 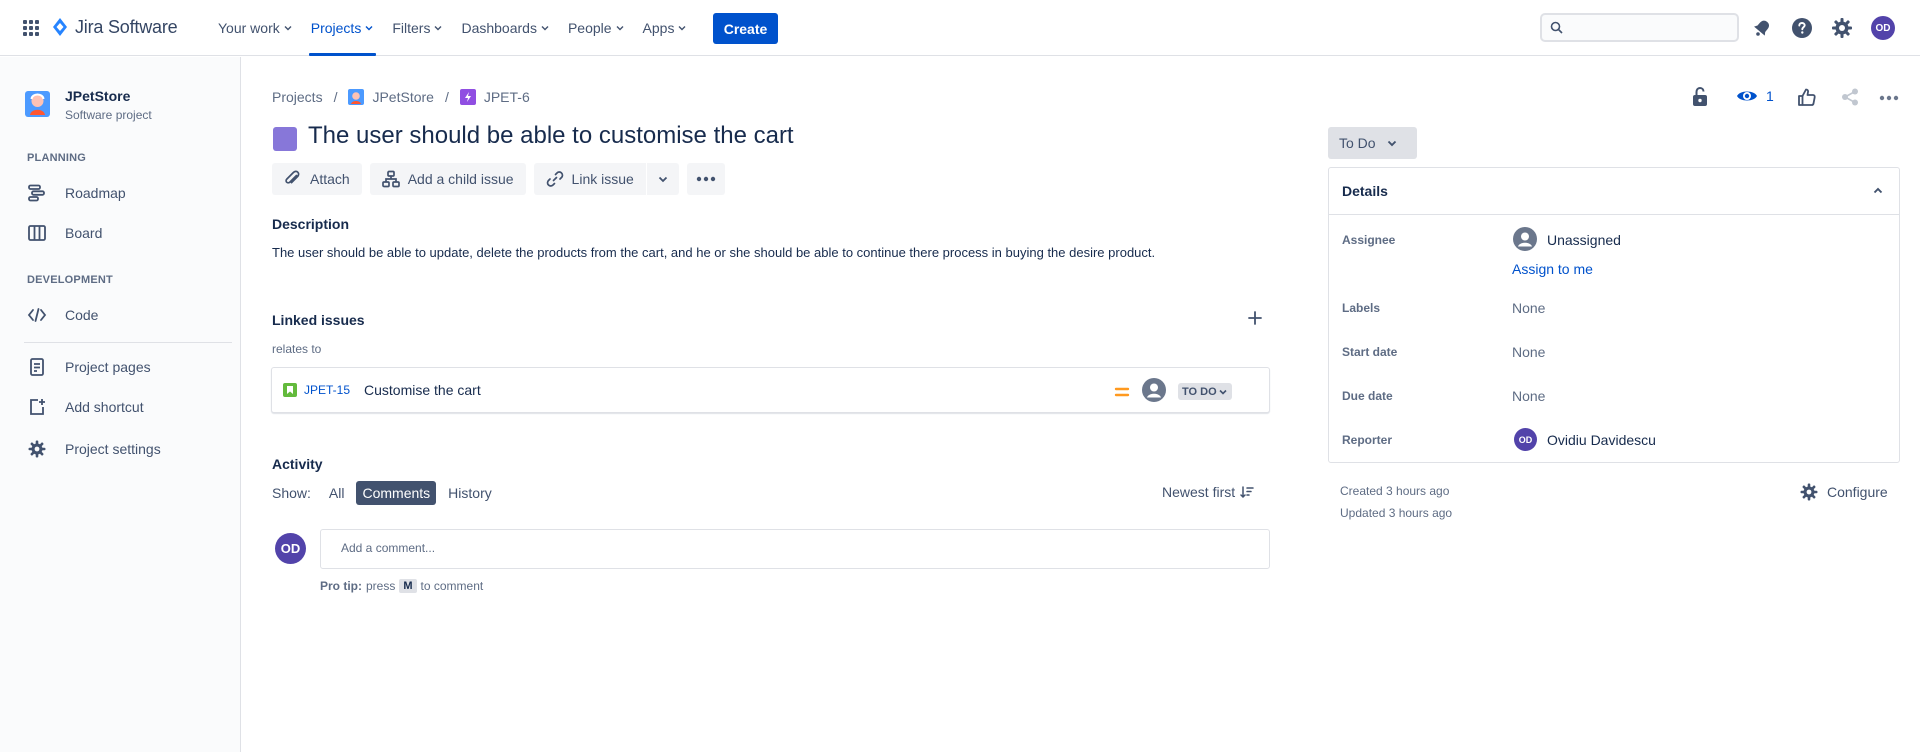 What do you see at coordinates (62, 315) in the screenshot?
I see `sidebar-item-code: Code` at bounding box center [62, 315].